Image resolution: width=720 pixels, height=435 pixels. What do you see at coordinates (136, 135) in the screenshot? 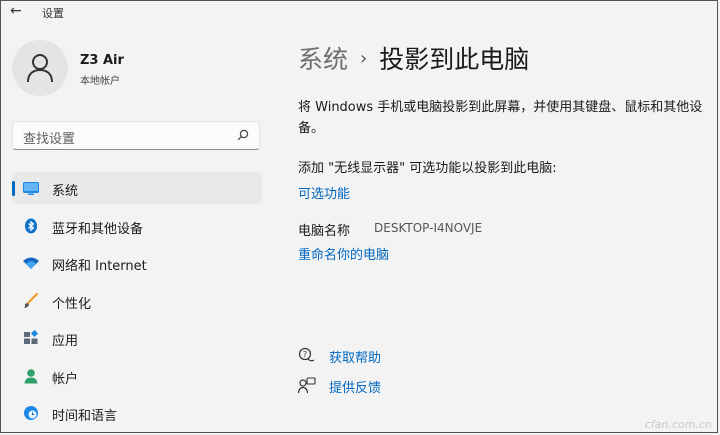
I see `search-box: 查找设置` at bounding box center [136, 135].